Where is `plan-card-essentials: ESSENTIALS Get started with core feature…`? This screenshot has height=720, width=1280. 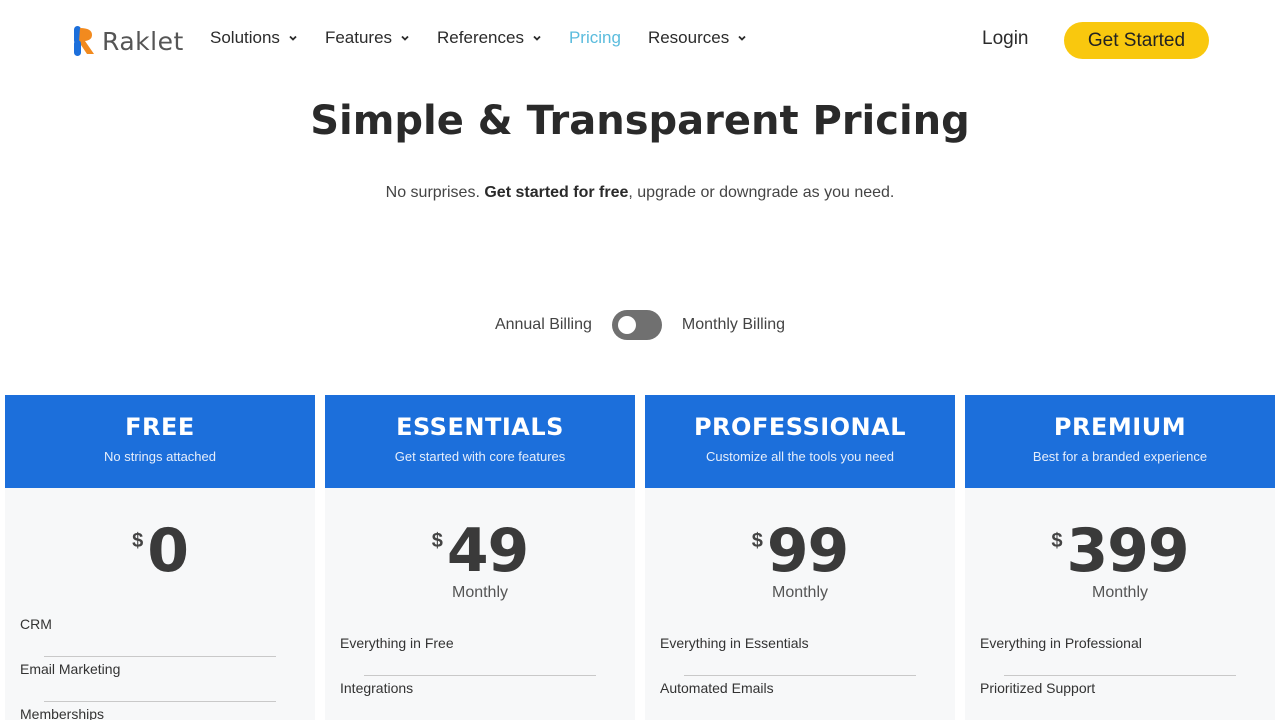
plan-card-essentials: ESSENTIALS Get started with core feature… is located at coordinates (480, 557).